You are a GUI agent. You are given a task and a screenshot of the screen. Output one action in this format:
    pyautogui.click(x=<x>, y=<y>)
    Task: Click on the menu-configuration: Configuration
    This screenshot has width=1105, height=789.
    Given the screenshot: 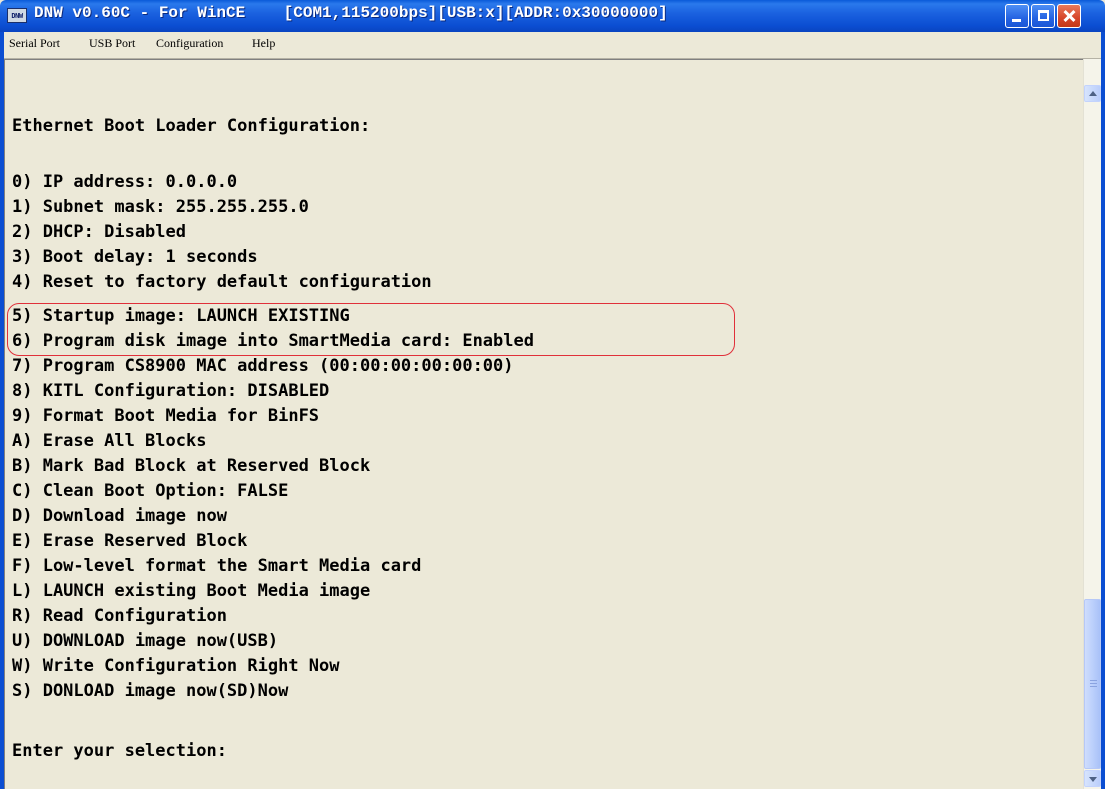 What is the action you would take?
    pyautogui.click(x=189, y=45)
    